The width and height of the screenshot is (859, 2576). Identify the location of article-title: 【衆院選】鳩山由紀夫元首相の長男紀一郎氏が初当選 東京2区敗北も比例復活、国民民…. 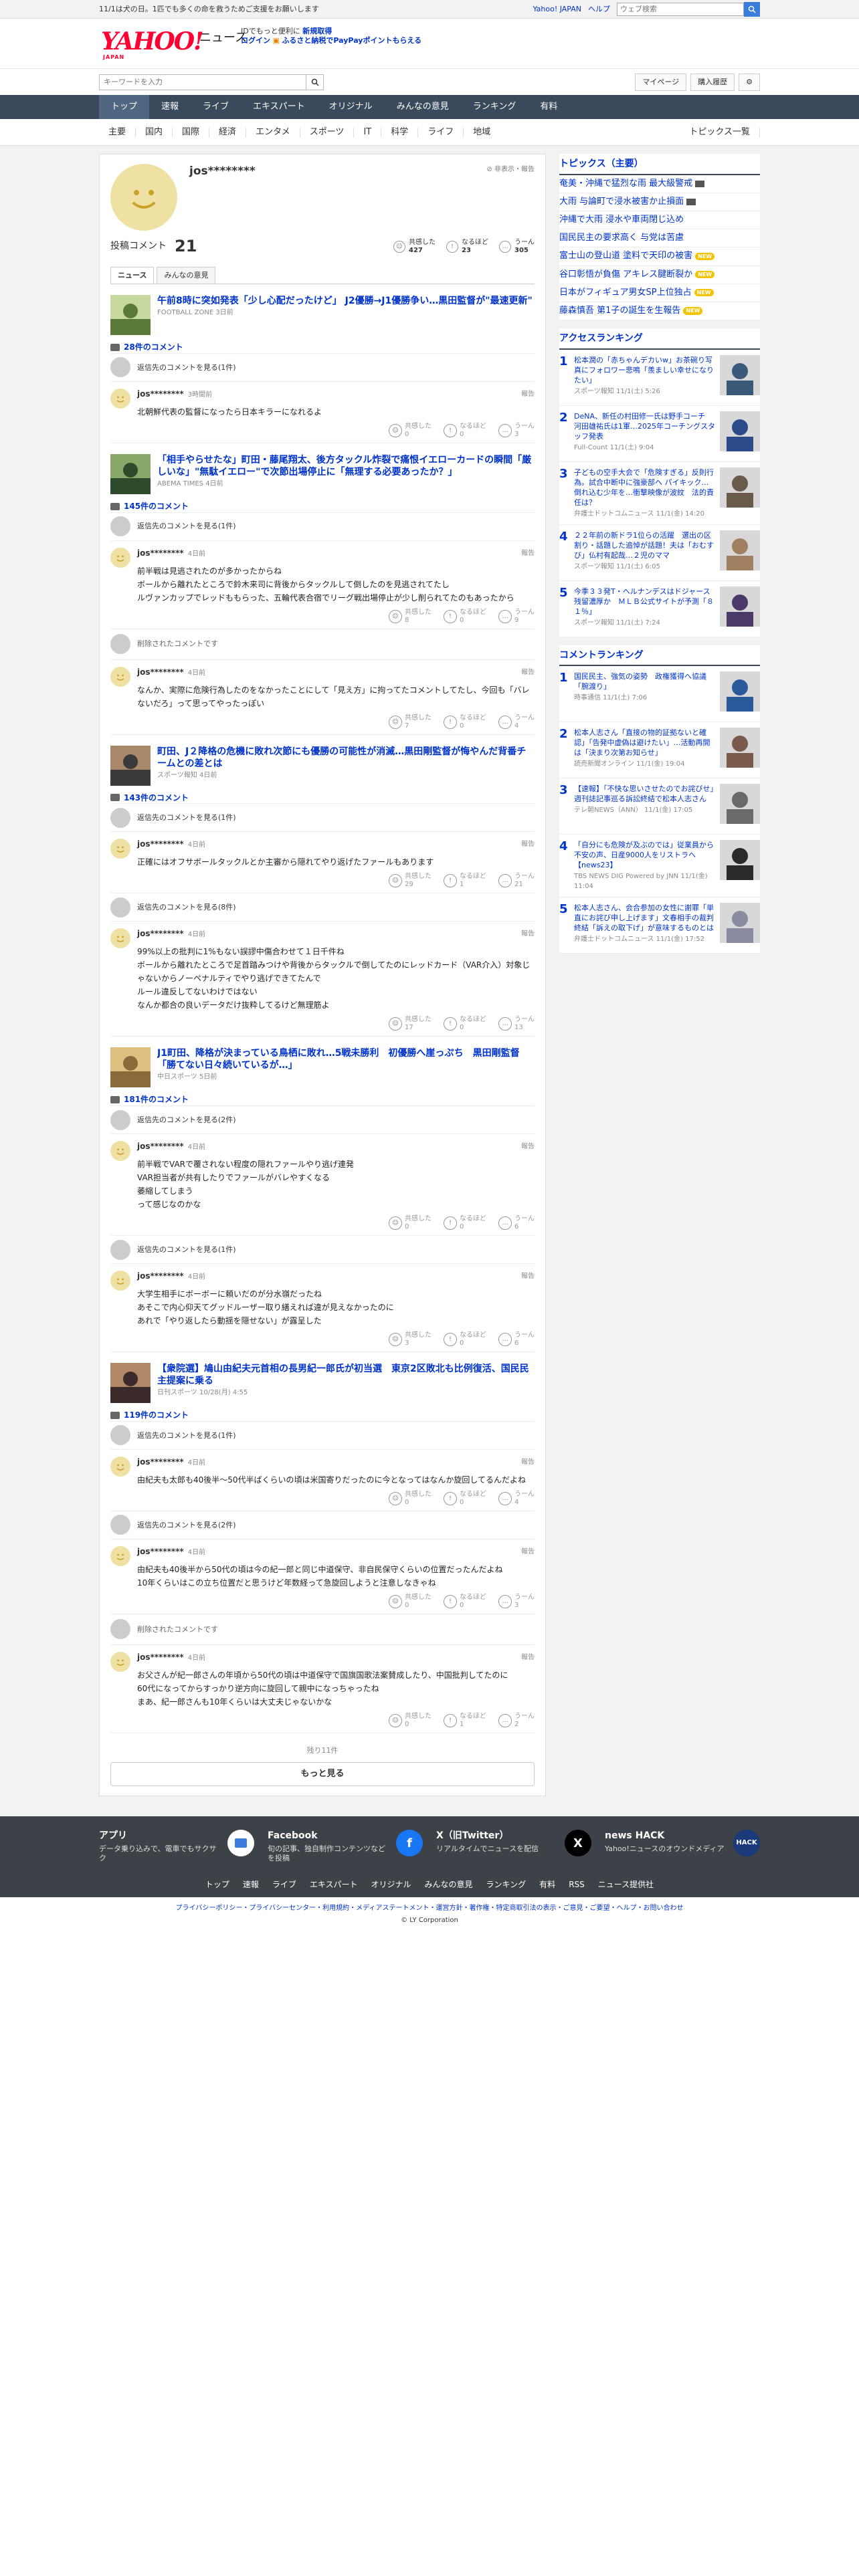
(346, 1375).